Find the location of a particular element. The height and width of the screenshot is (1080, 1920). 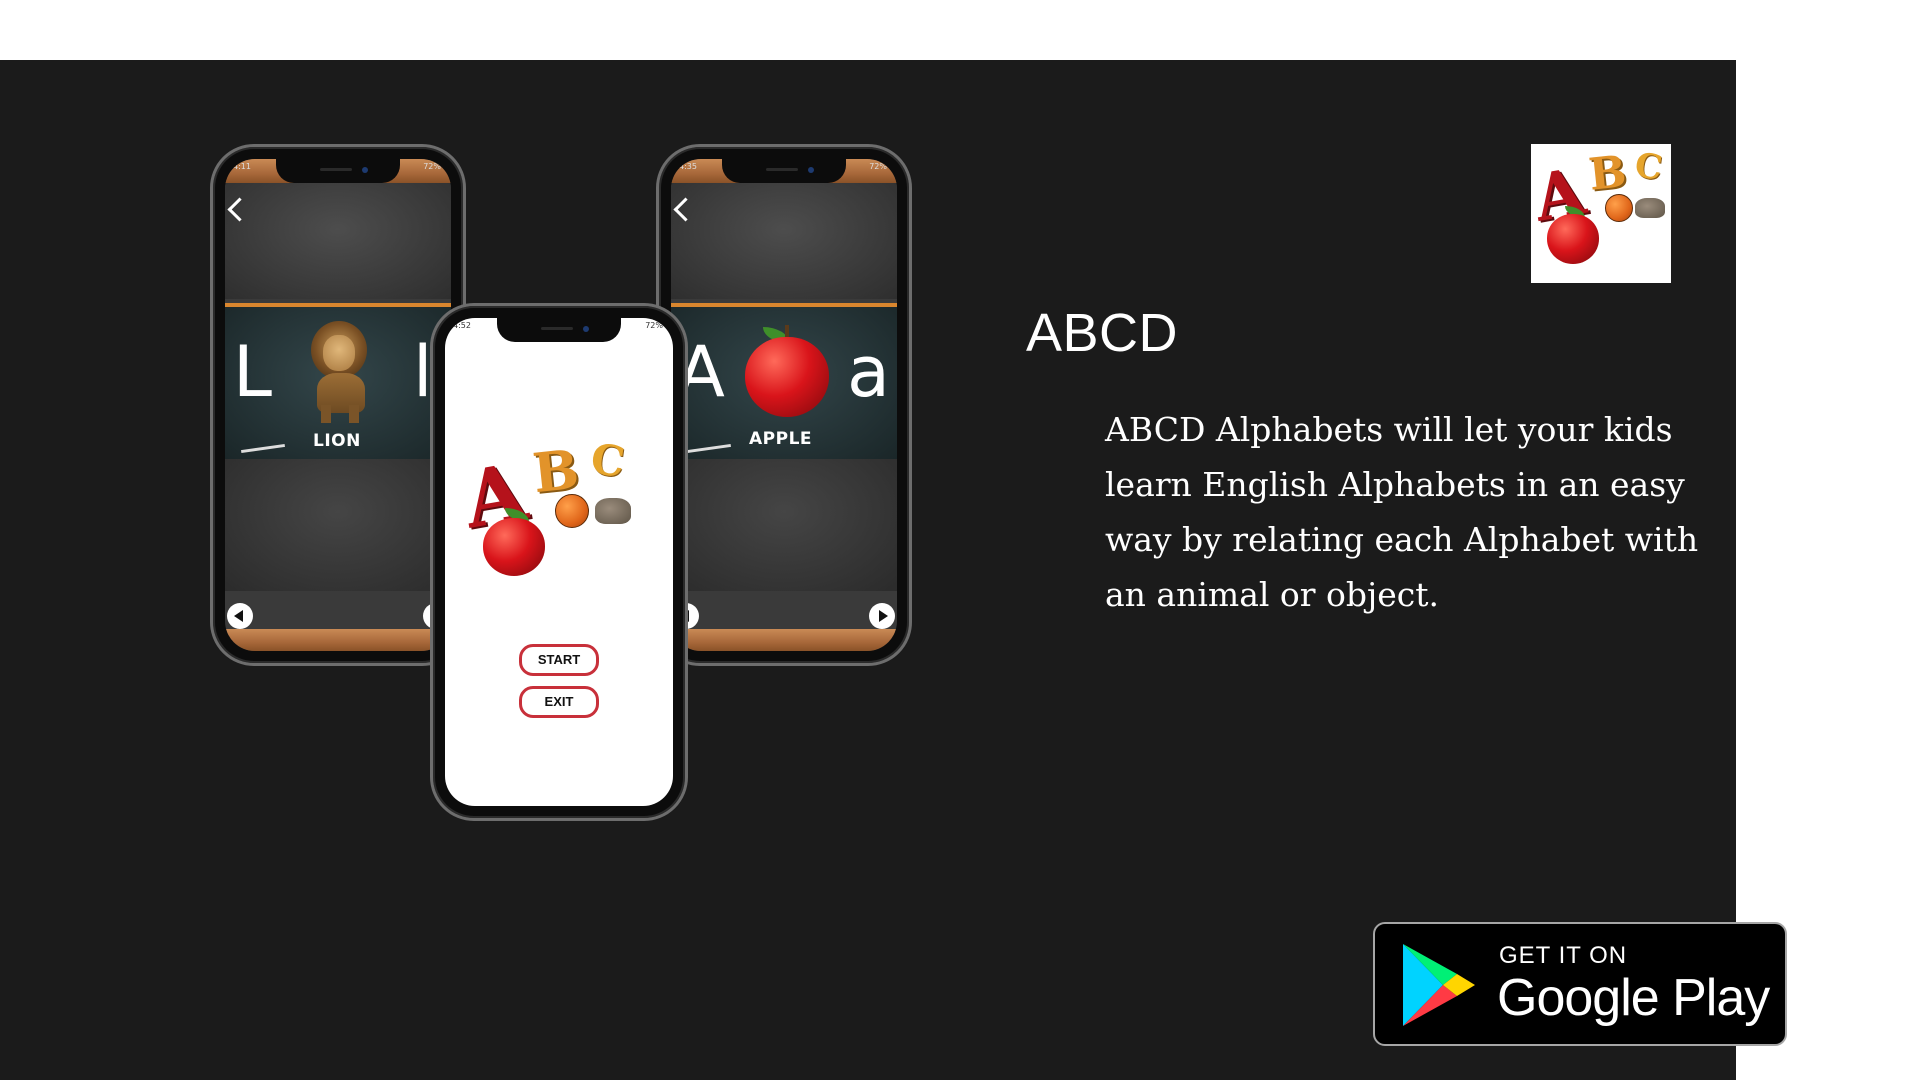

letter-card: A a APPLE is located at coordinates (784, 383).